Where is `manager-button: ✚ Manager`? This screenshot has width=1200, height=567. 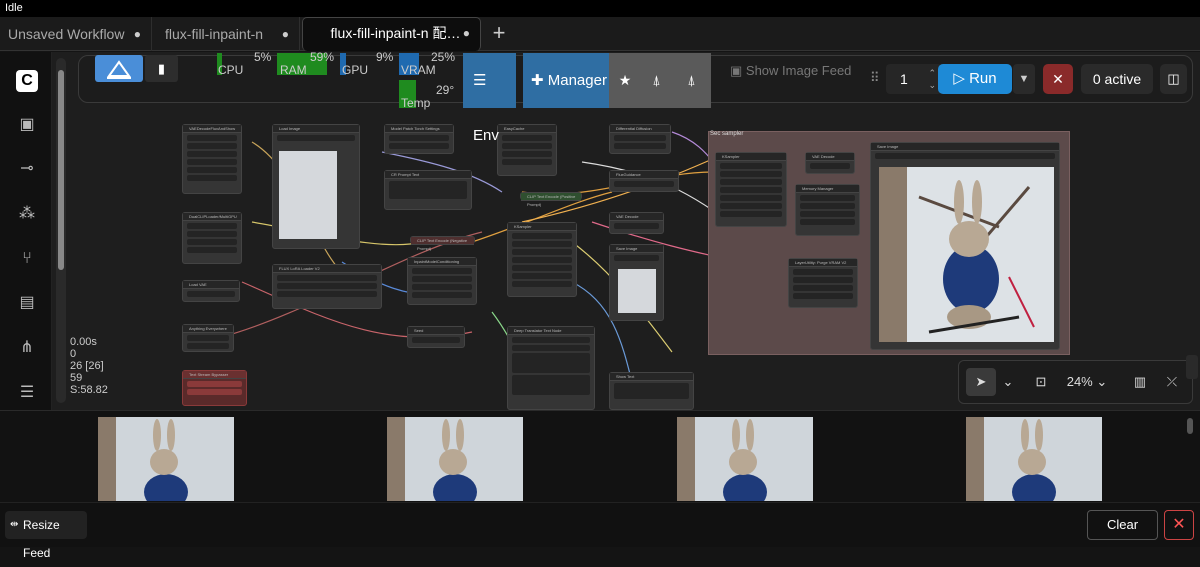
manager-button: ✚ Manager is located at coordinates (566, 80).